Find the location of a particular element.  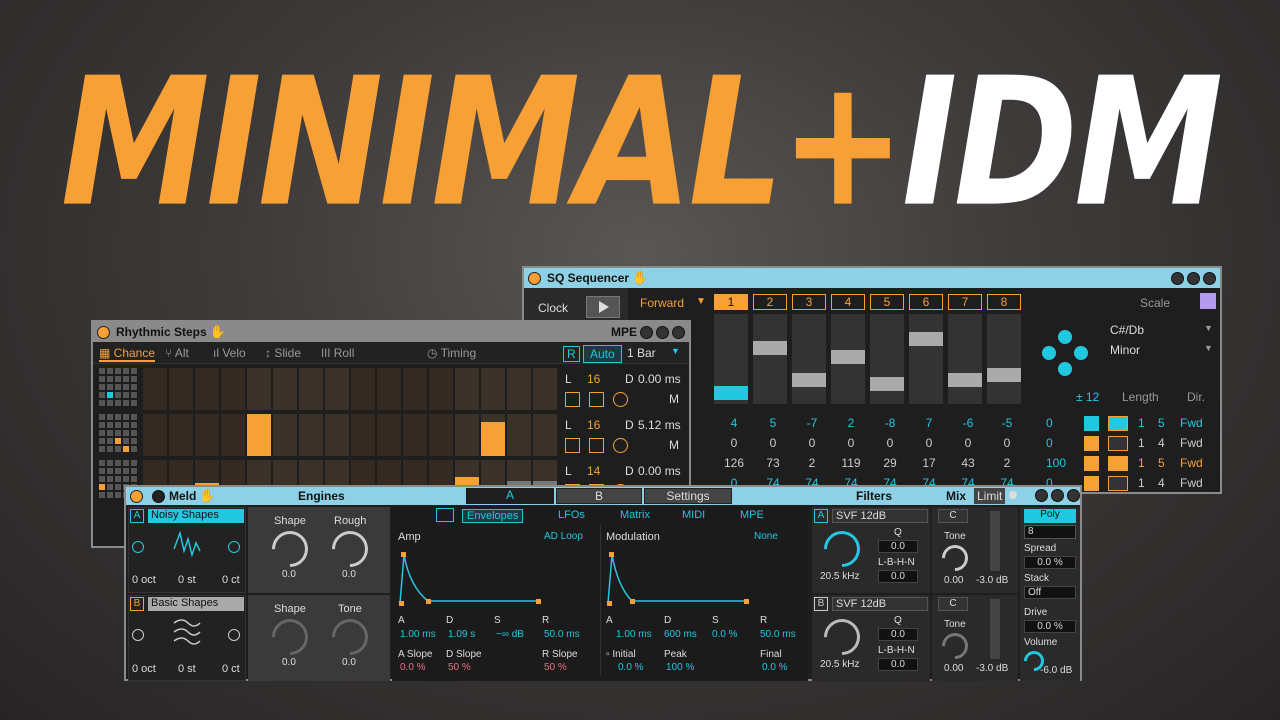

filter-b-type-select: SVF 12dB is located at coordinates (880, 604).